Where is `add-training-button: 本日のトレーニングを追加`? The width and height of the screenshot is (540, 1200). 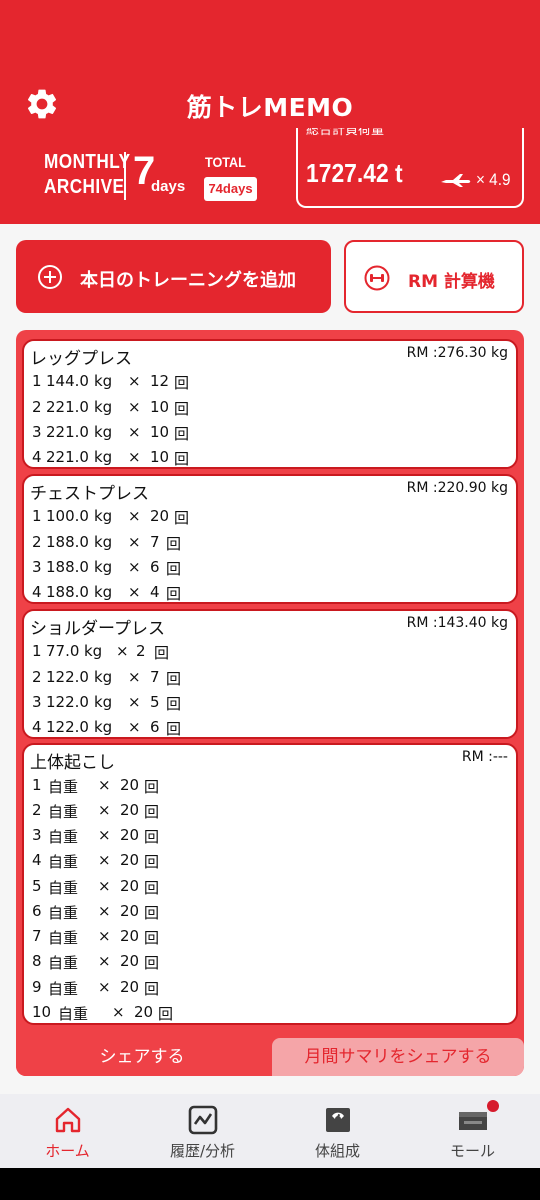 add-training-button: 本日のトレーニングを追加 is located at coordinates (173, 276).